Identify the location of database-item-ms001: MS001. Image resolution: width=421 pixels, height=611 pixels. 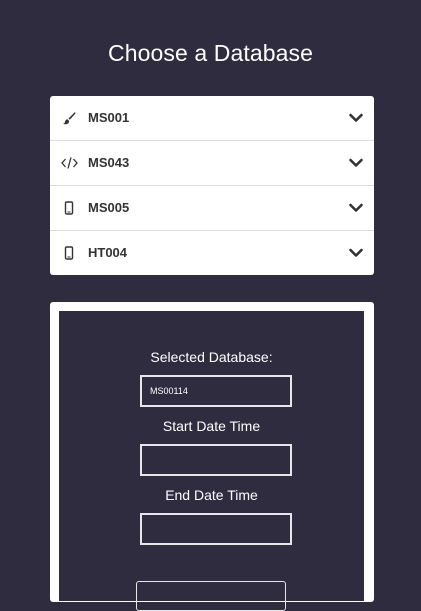
(212, 118).